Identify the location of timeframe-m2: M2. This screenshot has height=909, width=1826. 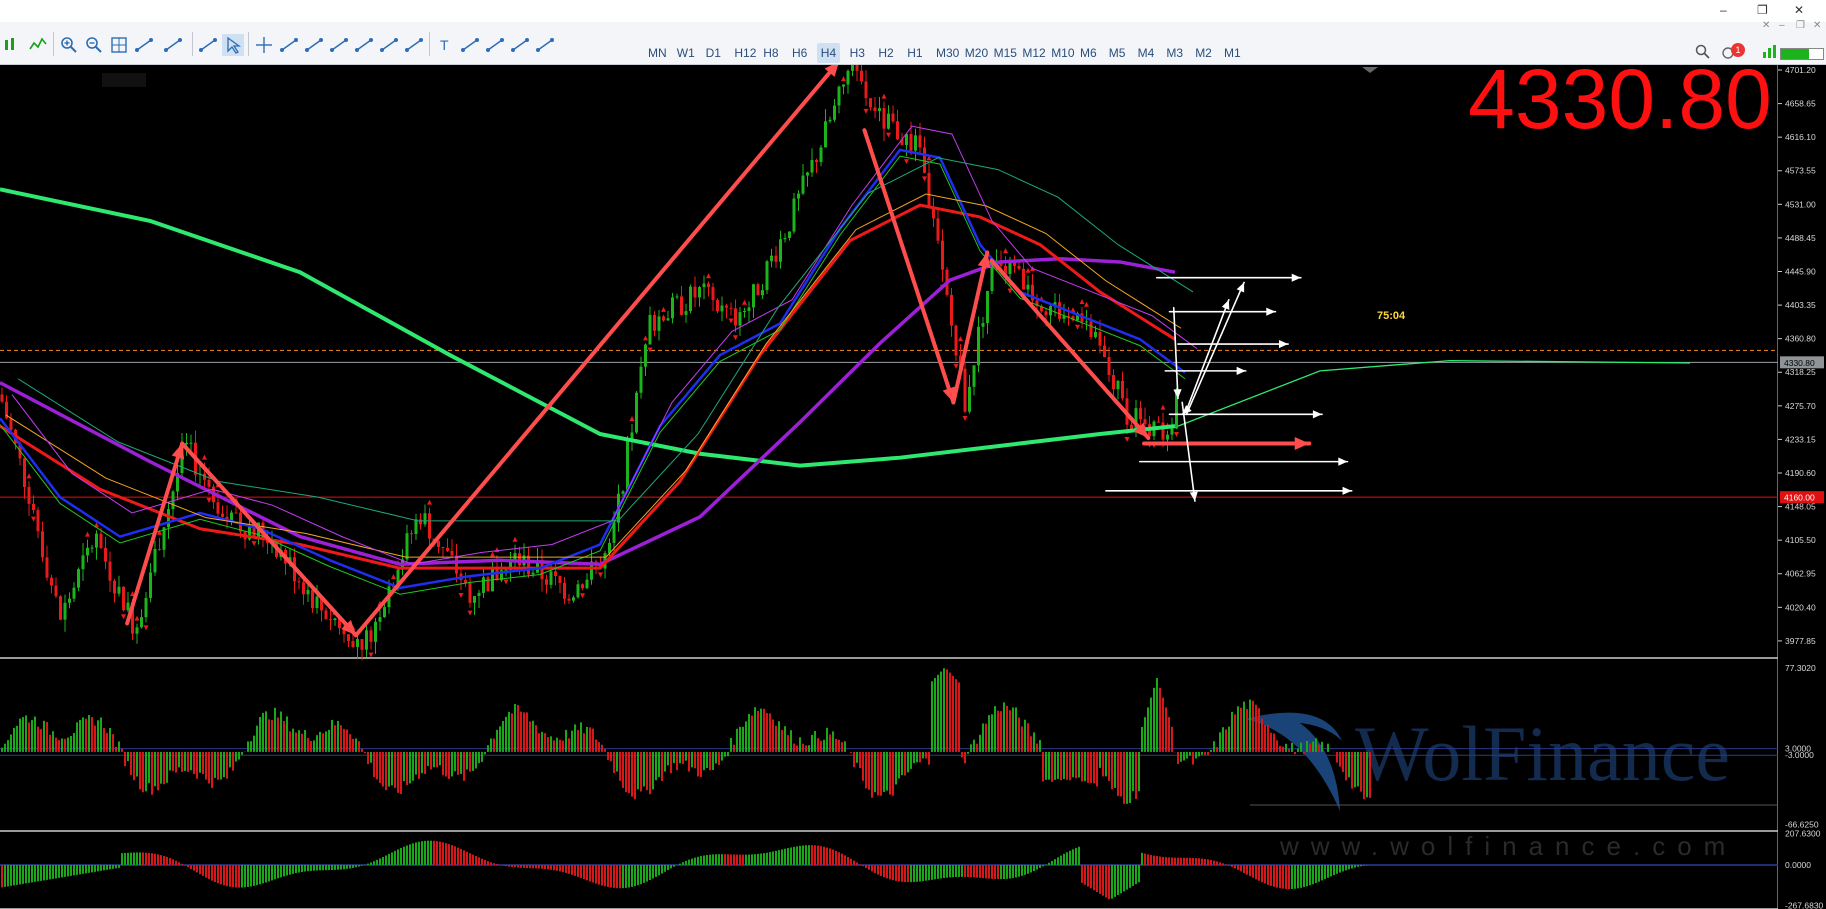
(1203, 53).